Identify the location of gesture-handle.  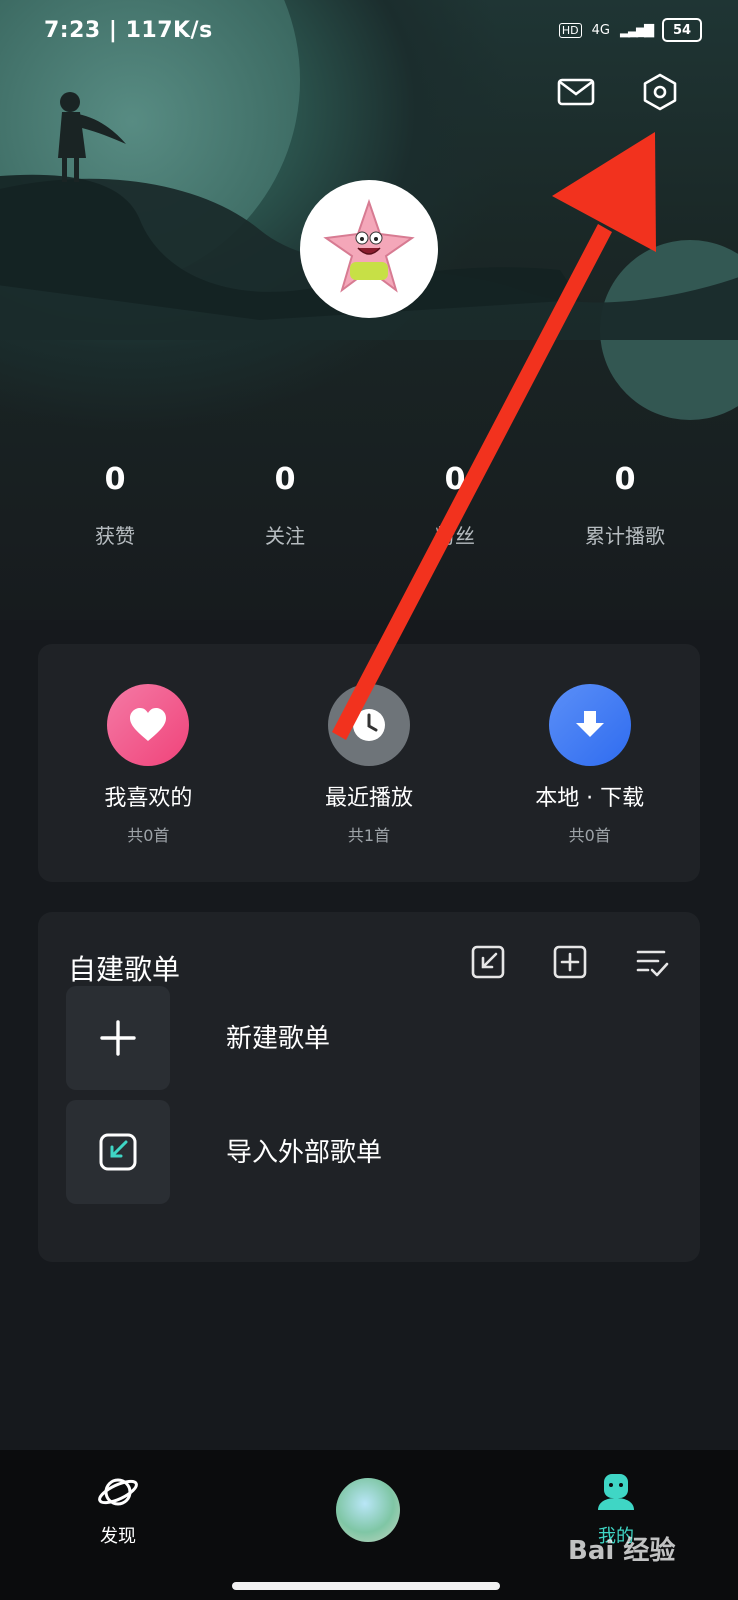
(366, 1586).